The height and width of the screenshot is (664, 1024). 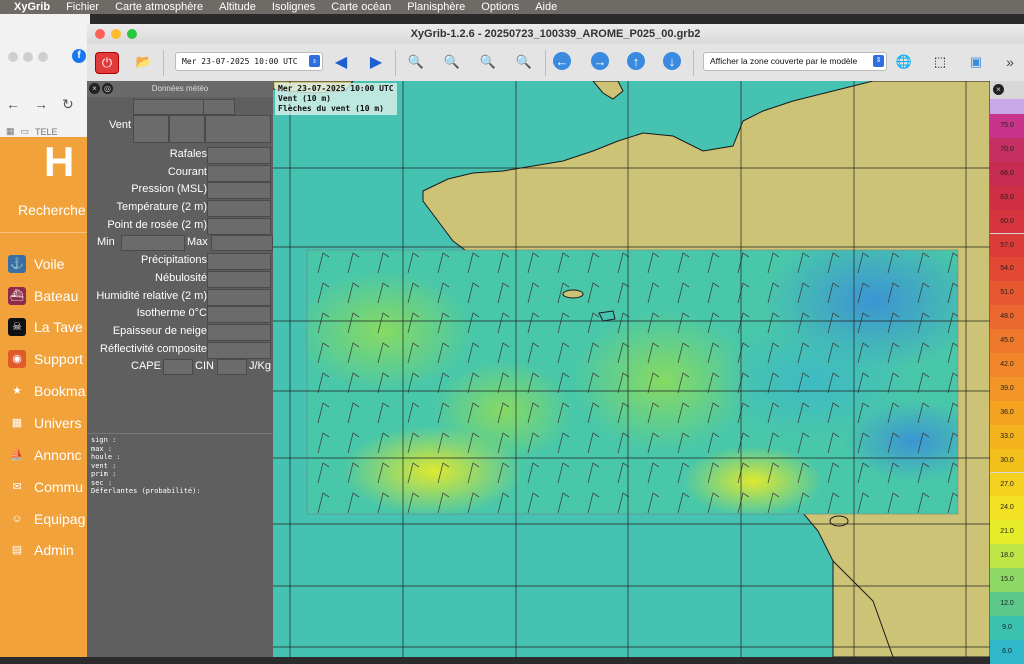 I want to click on sidebar-item: ☺ Equipag, so click(x=46, y=519).